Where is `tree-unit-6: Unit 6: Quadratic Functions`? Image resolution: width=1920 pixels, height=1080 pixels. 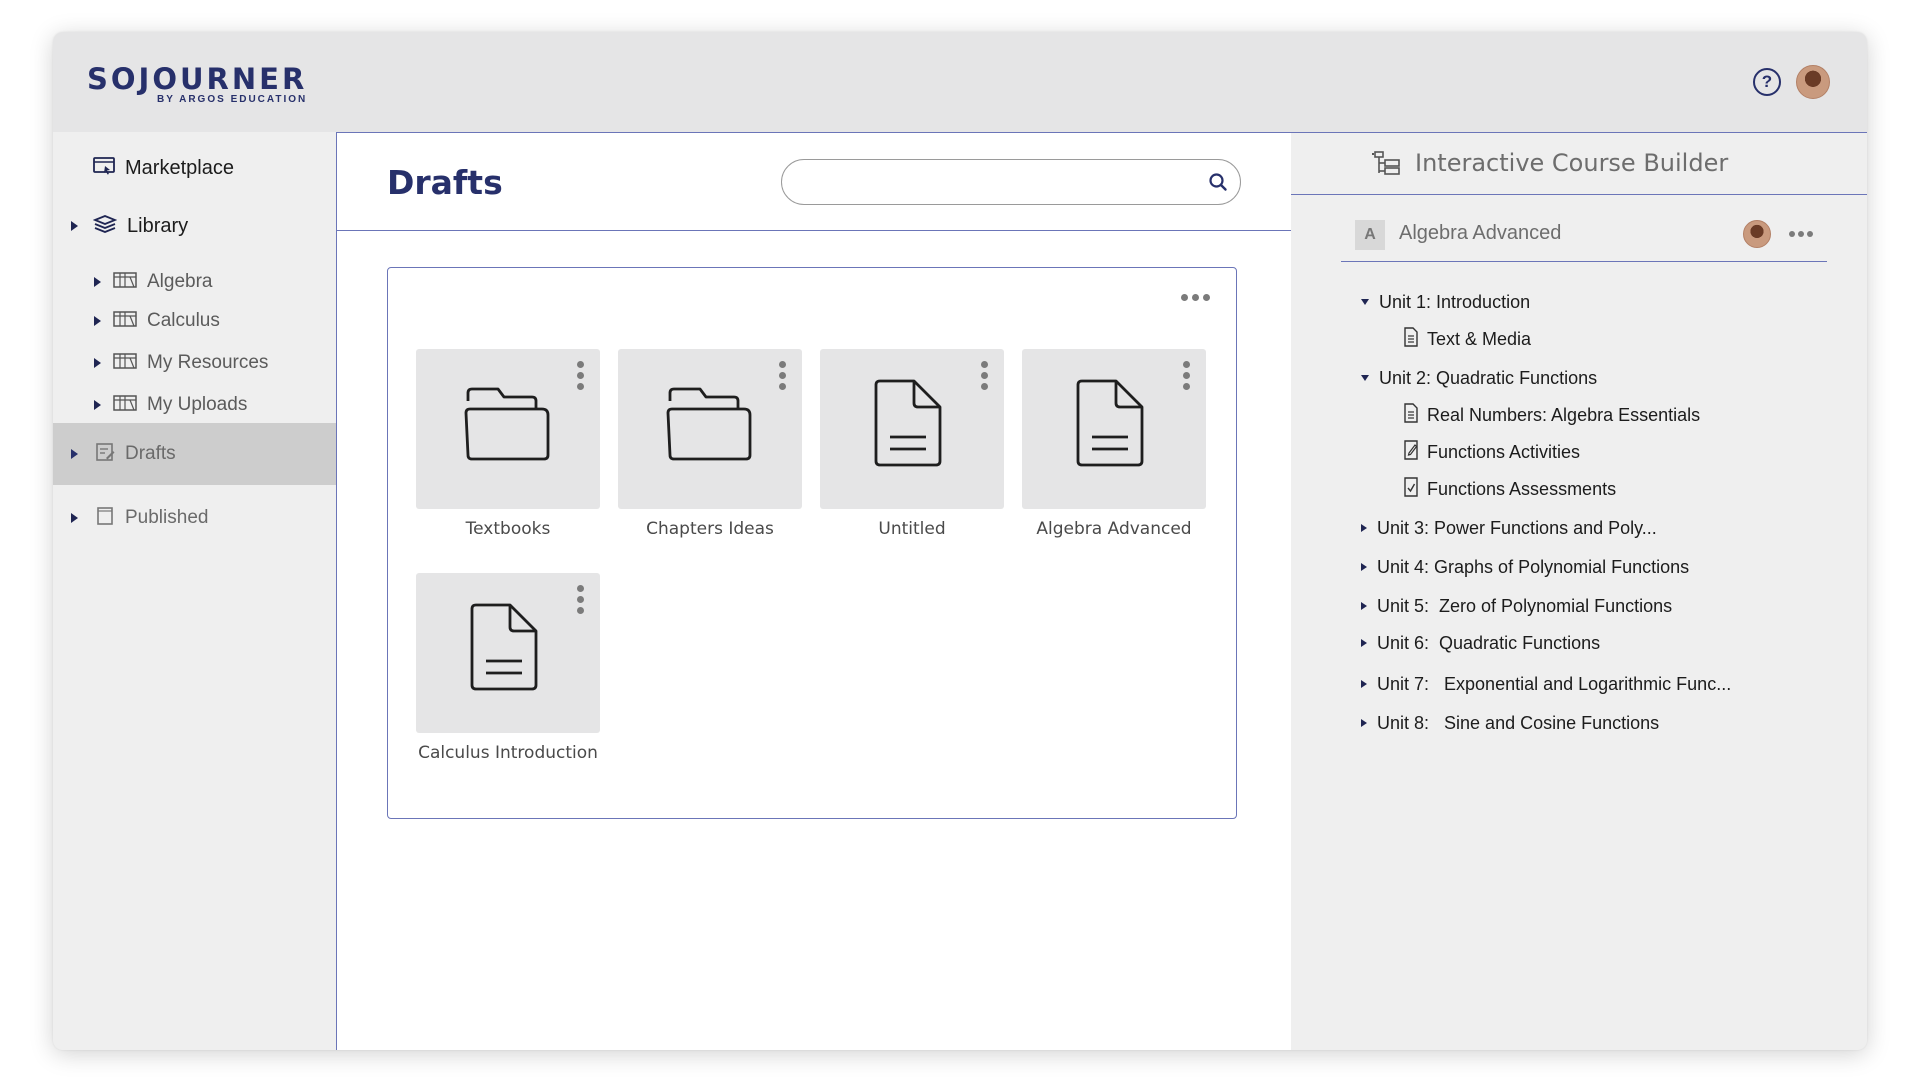 tree-unit-6: Unit 6: Quadratic Functions is located at coordinates (1480, 643).